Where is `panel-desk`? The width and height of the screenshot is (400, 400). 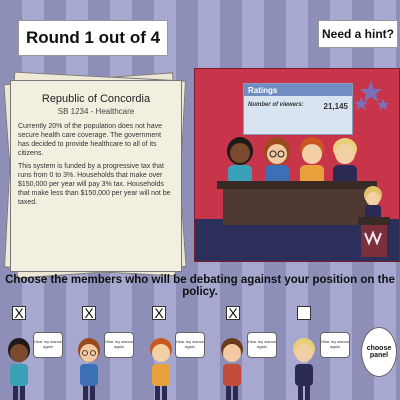 panel-desk is located at coordinates (297, 185).